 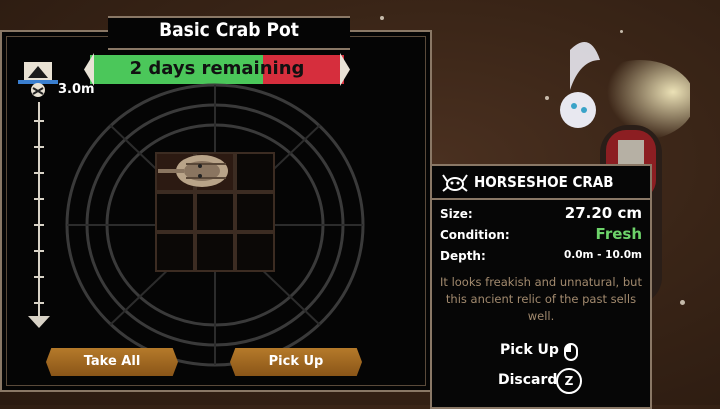 What do you see at coordinates (544, 182) in the screenshot?
I see `item-name: HORSESHOE CRAB` at bounding box center [544, 182].